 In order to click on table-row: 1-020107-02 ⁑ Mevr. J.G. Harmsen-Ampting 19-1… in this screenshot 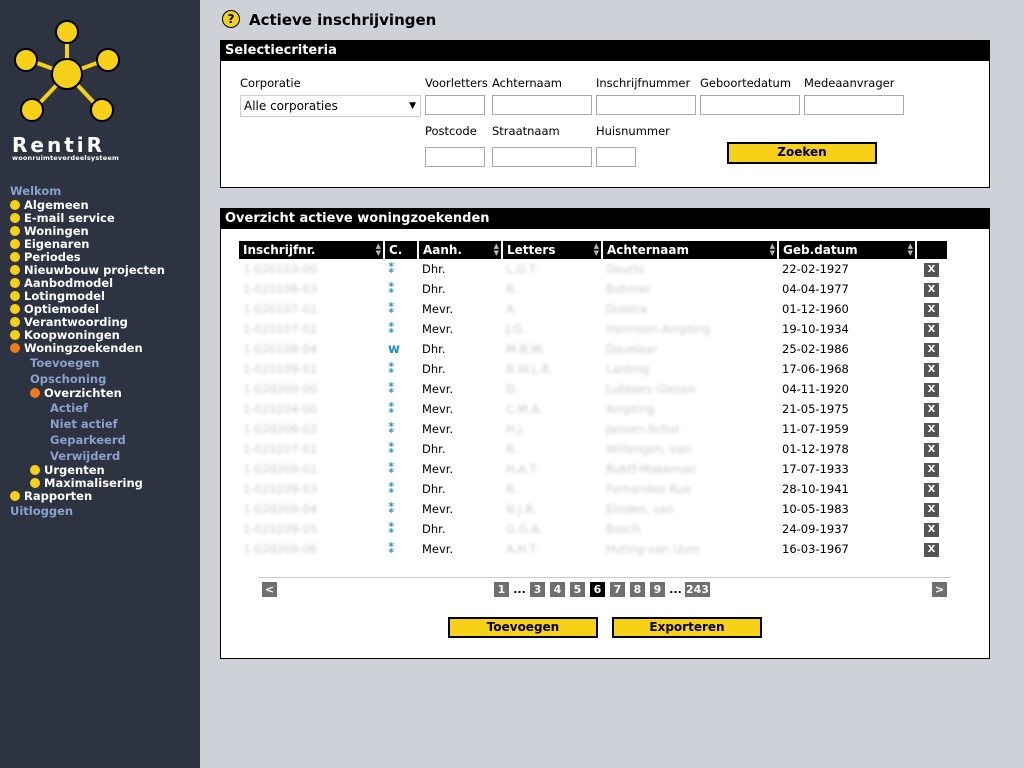, I will do `click(593, 329)`.